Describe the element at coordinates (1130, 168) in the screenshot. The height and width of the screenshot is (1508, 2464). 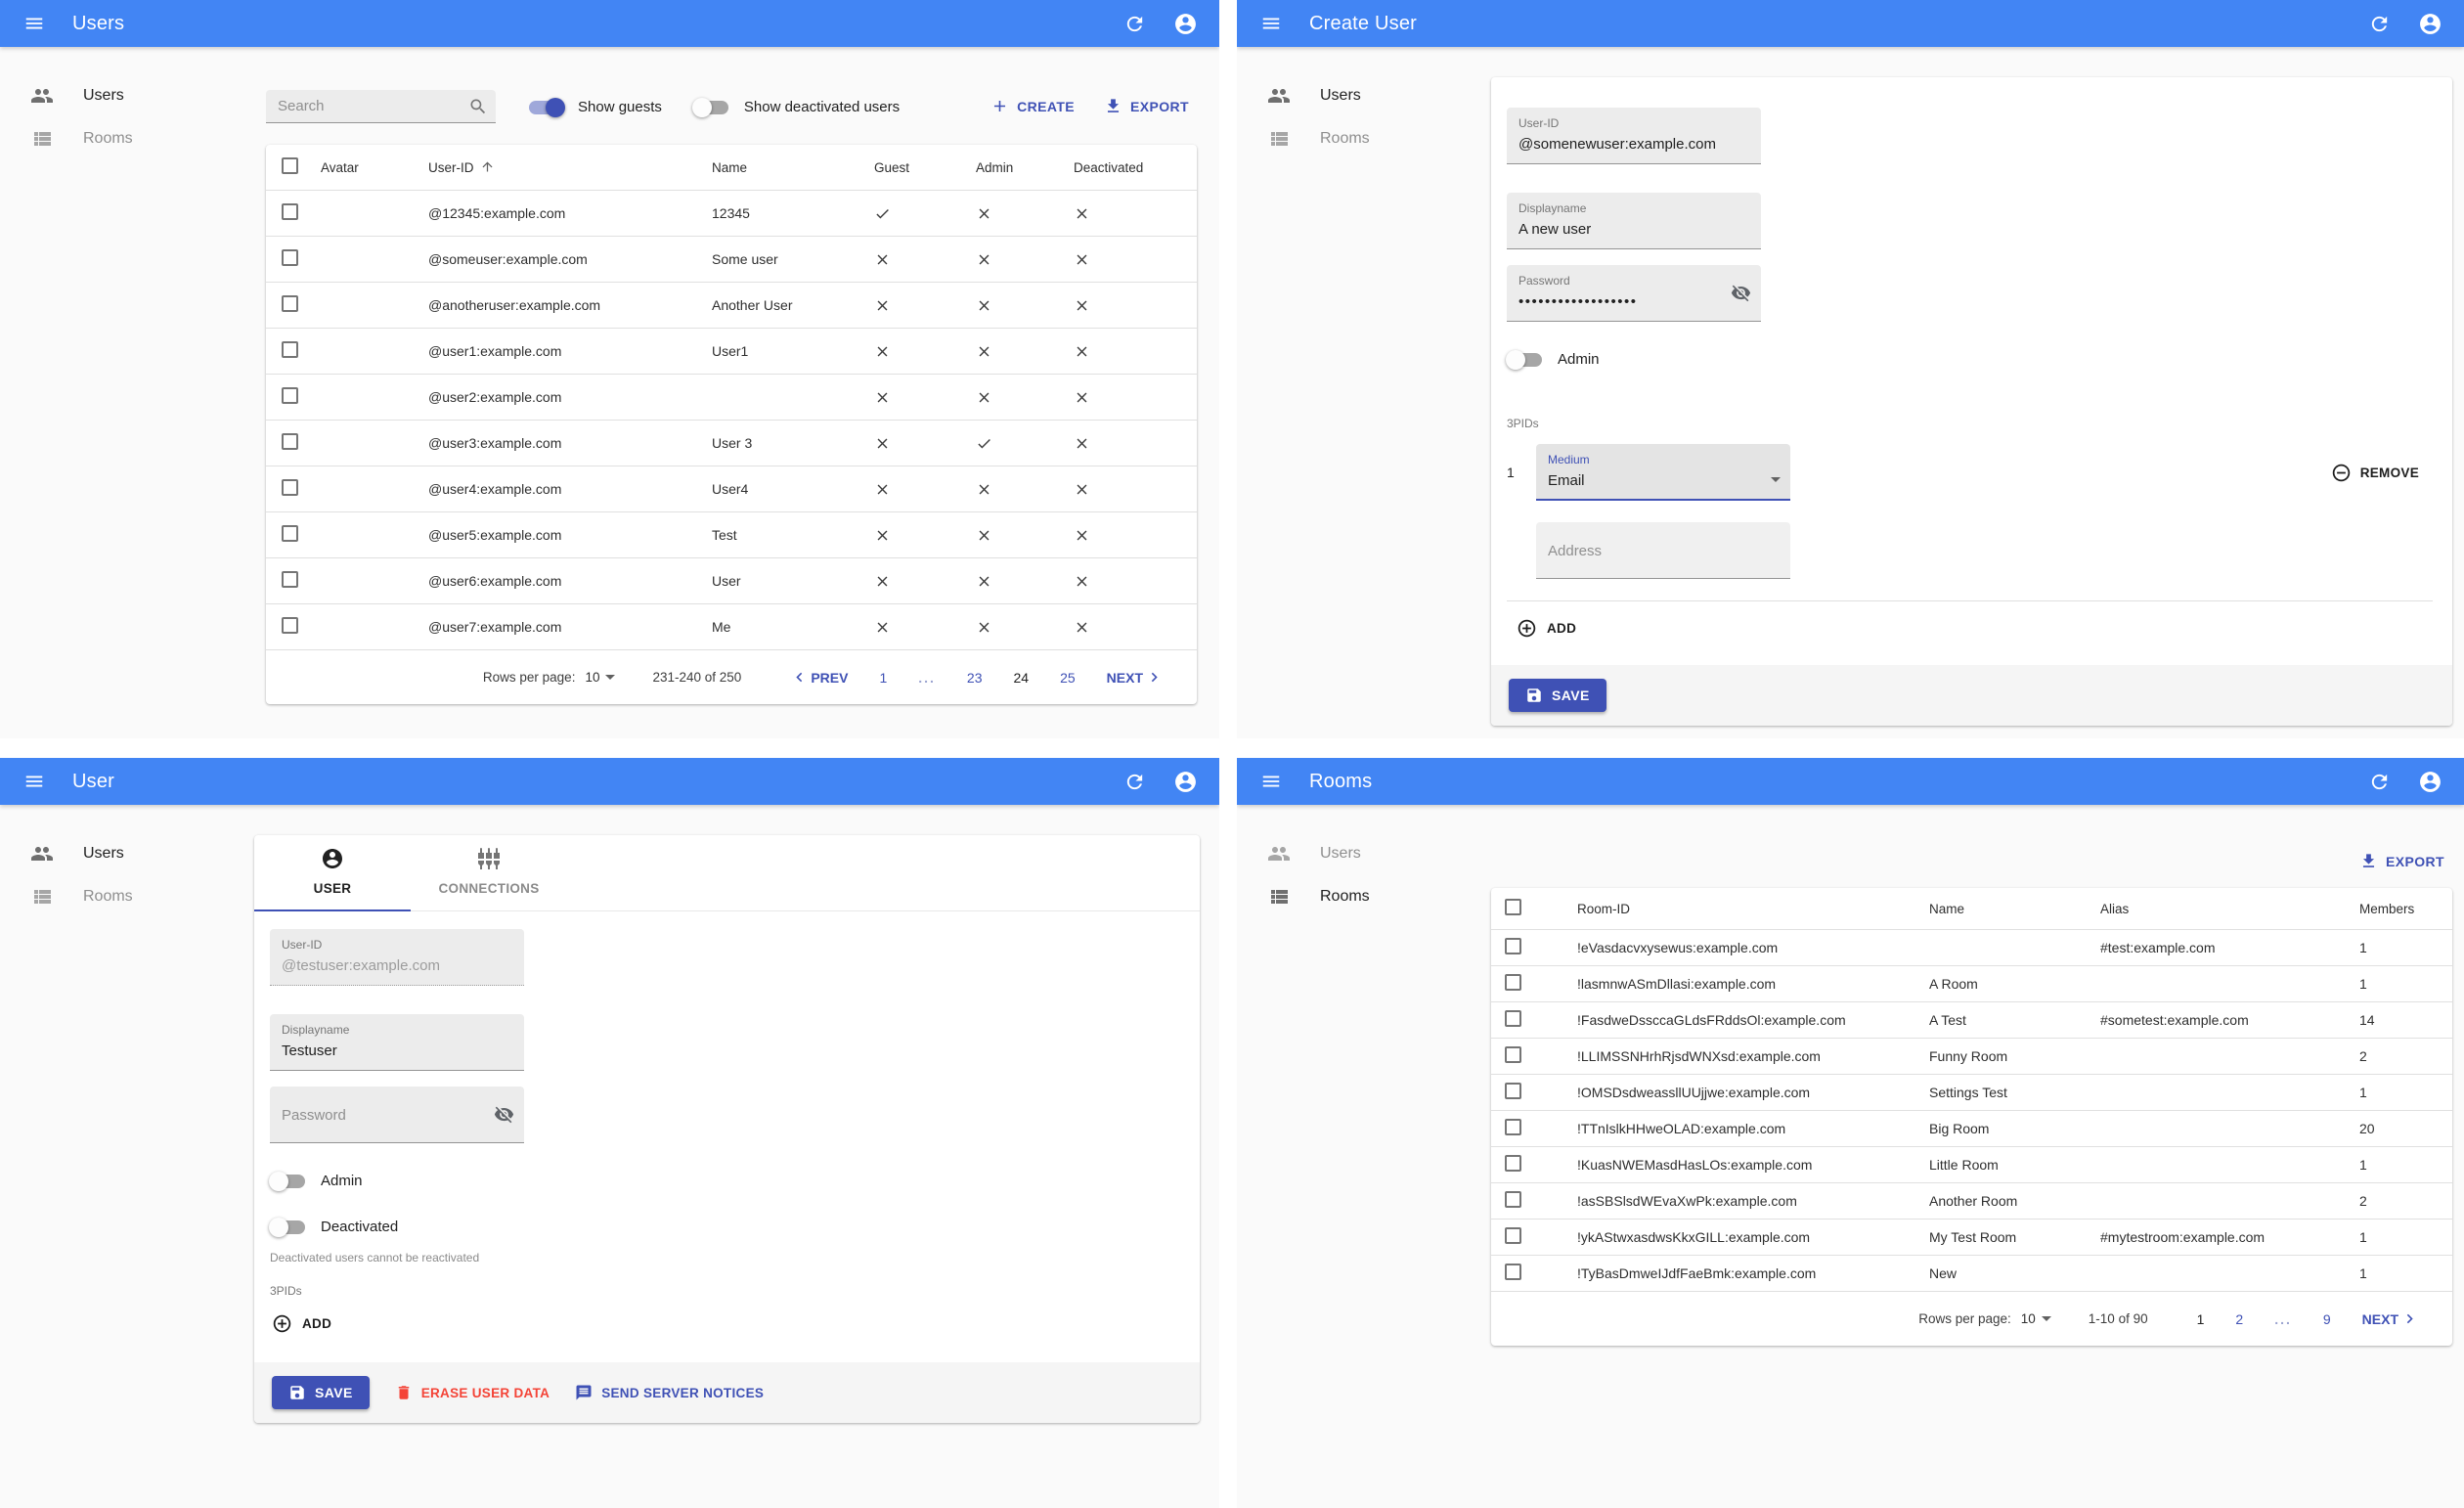
I see `col-deactivated: Deactivated` at that location.